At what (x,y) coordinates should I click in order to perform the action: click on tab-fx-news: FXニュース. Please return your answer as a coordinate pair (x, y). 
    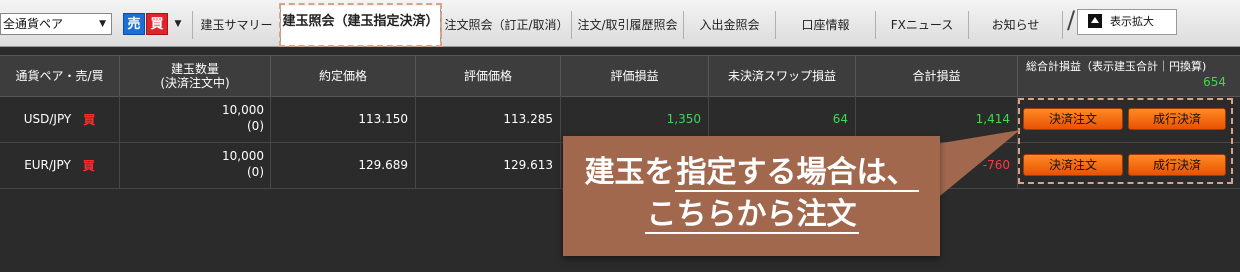
    Looking at the image, I should click on (921, 25).